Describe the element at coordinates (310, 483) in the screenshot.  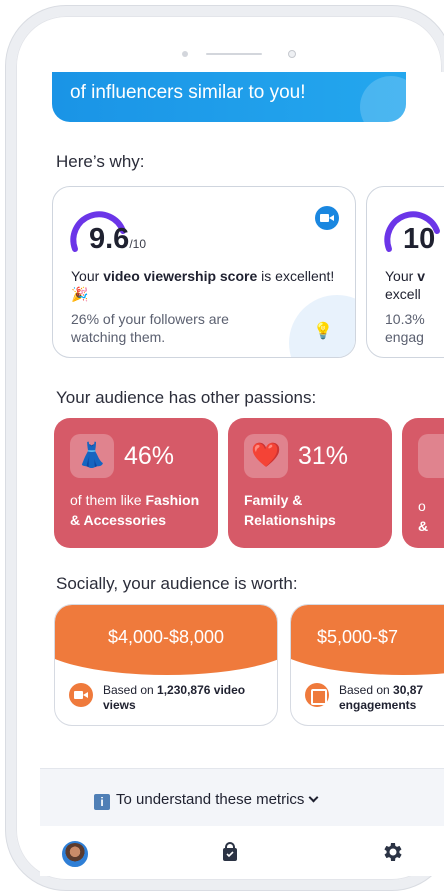
I see `passion-card: ❤️ 31% Family & Relationships` at that location.